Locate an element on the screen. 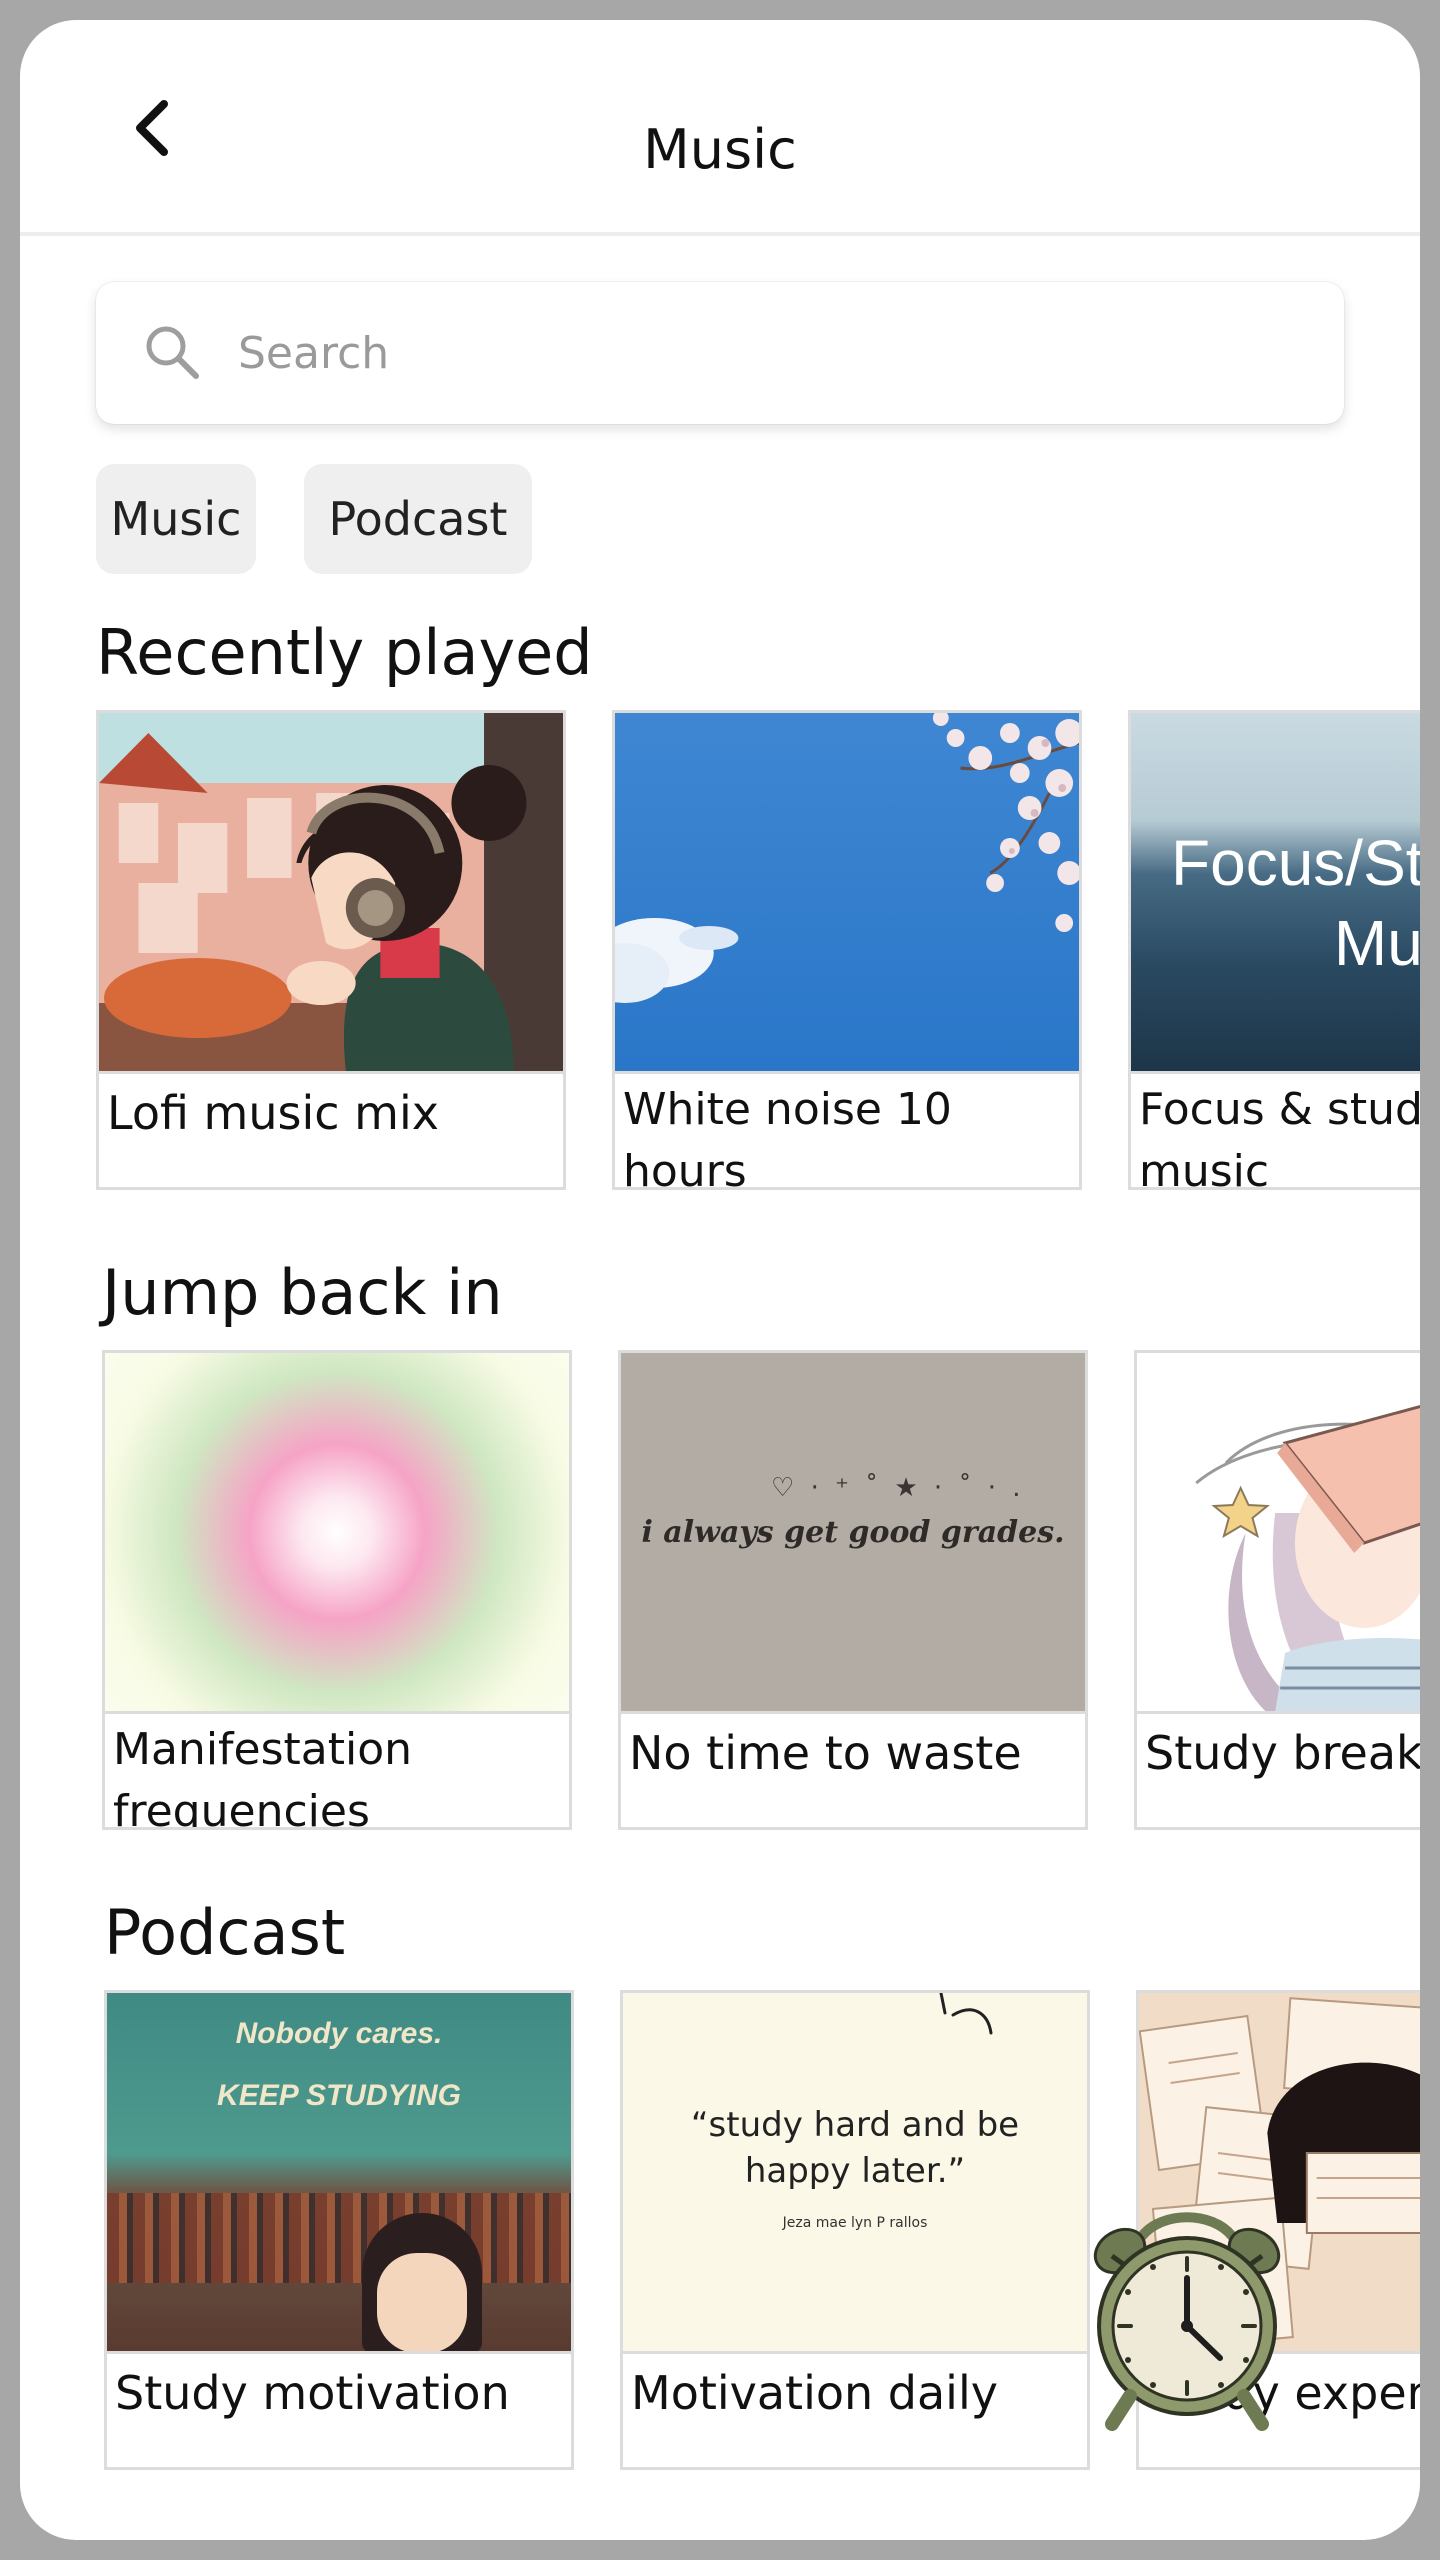  sparkle-decoration: ♡ · ⁺ ˚ ★ · ˚ · . is located at coordinates (898, 1488).